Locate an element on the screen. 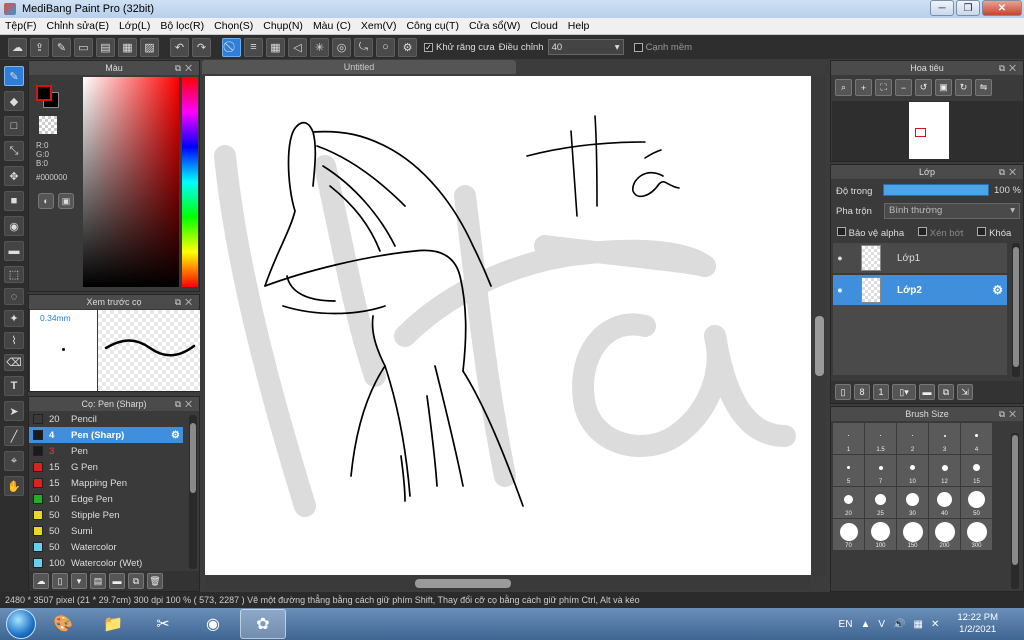 Image resolution: width=1024 pixels, height=640 pixels. fit-screen-icon: ⛶ is located at coordinates (883, 87).